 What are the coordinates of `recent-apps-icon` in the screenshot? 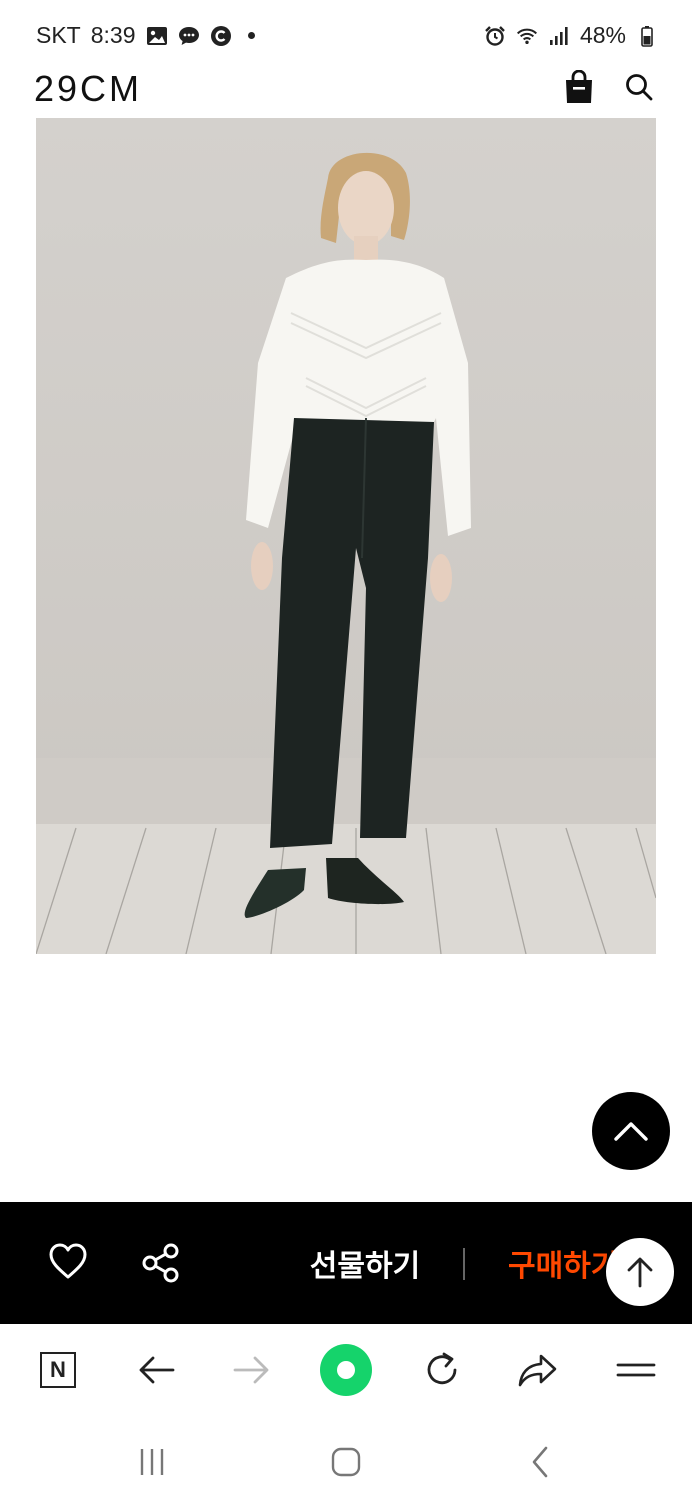 It's located at (152, 1462).